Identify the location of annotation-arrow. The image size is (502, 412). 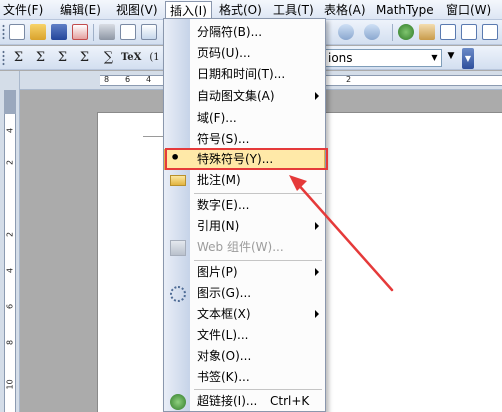
(341, 233).